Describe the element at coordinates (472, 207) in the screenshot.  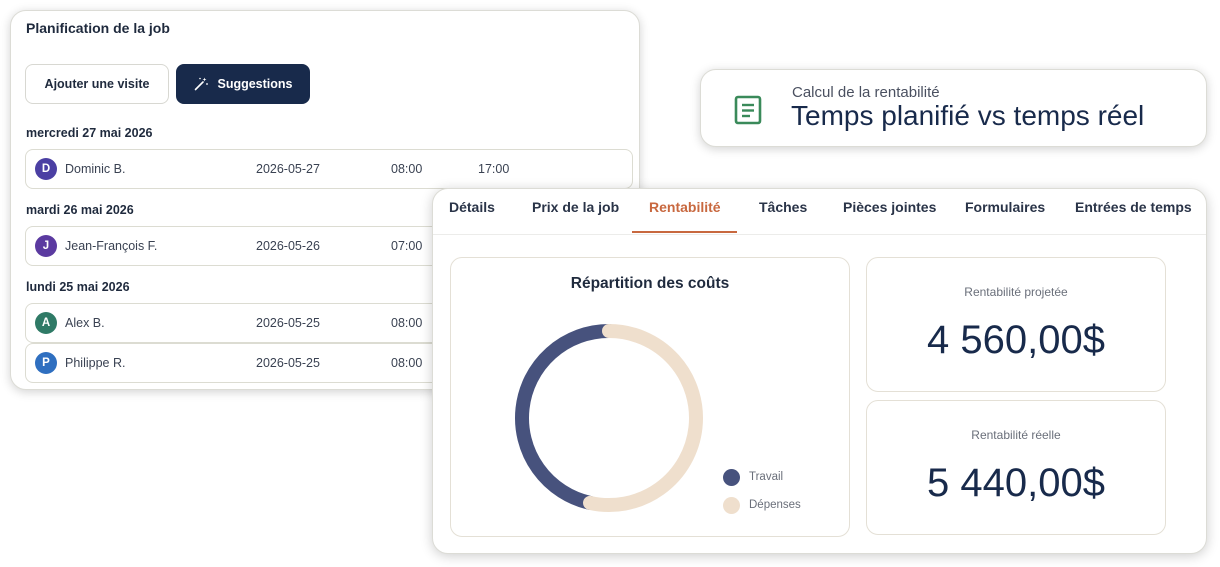
I see `tab-details: Détails` at that location.